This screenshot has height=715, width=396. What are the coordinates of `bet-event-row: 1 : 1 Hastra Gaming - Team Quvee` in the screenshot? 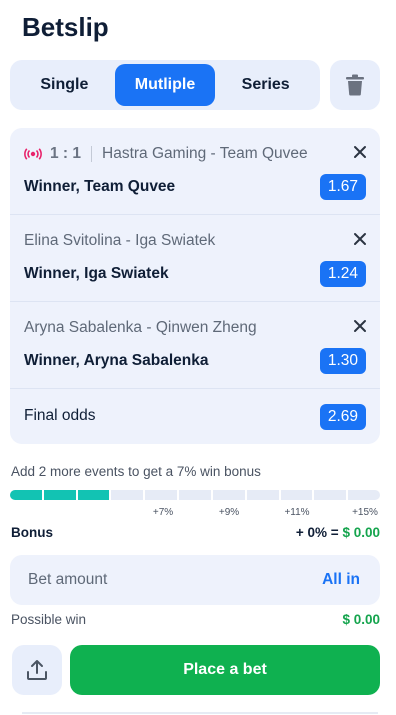 It's located at (166, 154).